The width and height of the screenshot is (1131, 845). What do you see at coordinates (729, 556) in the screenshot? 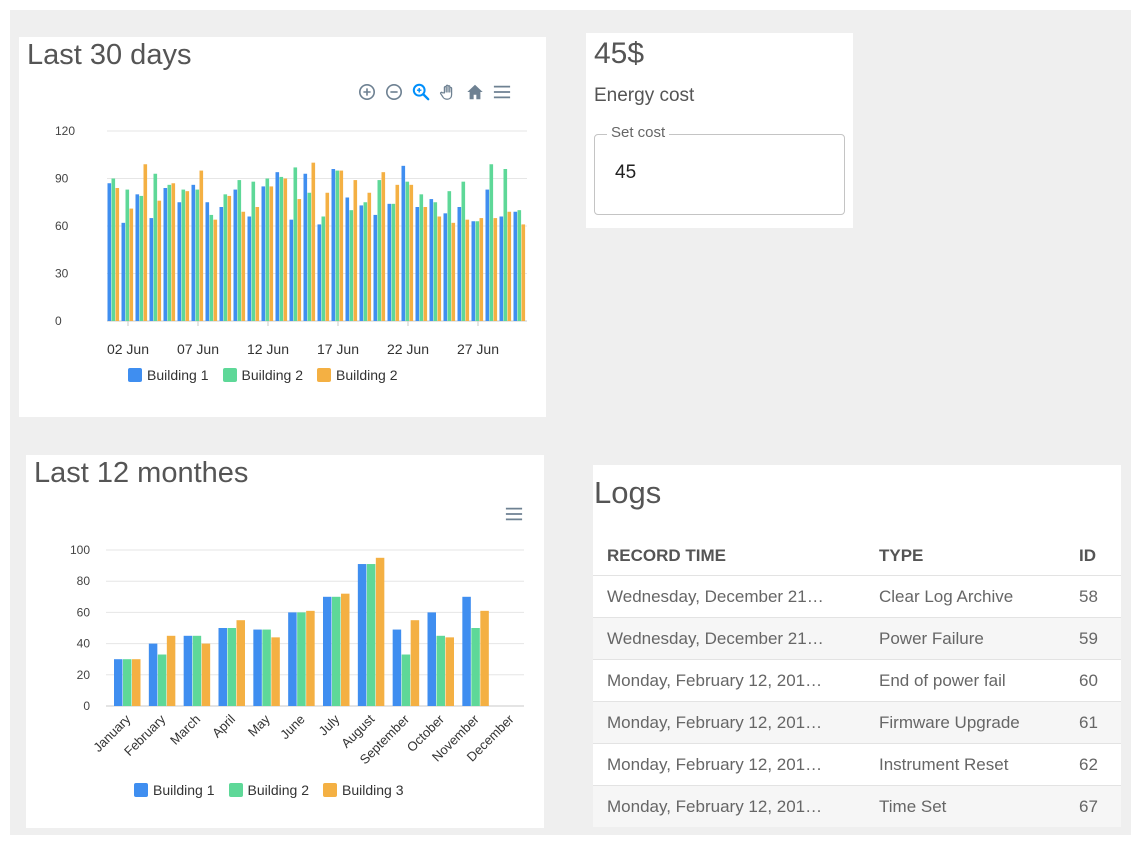
I see `column-header-record-time: RECORD TIME` at bounding box center [729, 556].